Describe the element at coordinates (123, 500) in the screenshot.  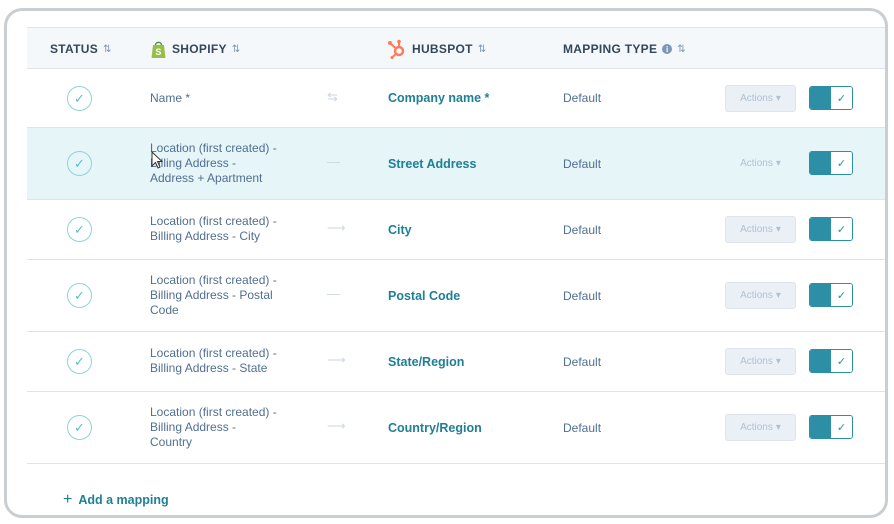
I see `add-mapping-label: Add a mapping` at that location.